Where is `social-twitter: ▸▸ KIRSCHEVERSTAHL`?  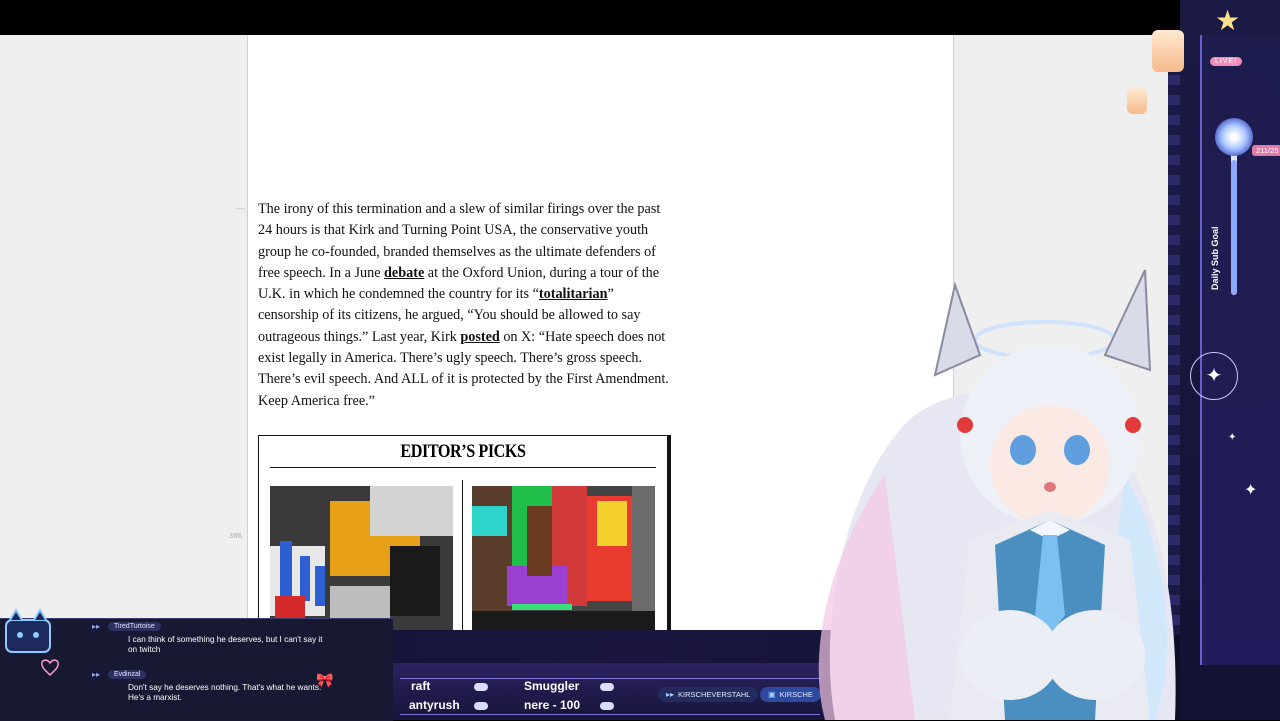 social-twitter: ▸▸ KIRSCHEVERSTAHL is located at coordinates (708, 694).